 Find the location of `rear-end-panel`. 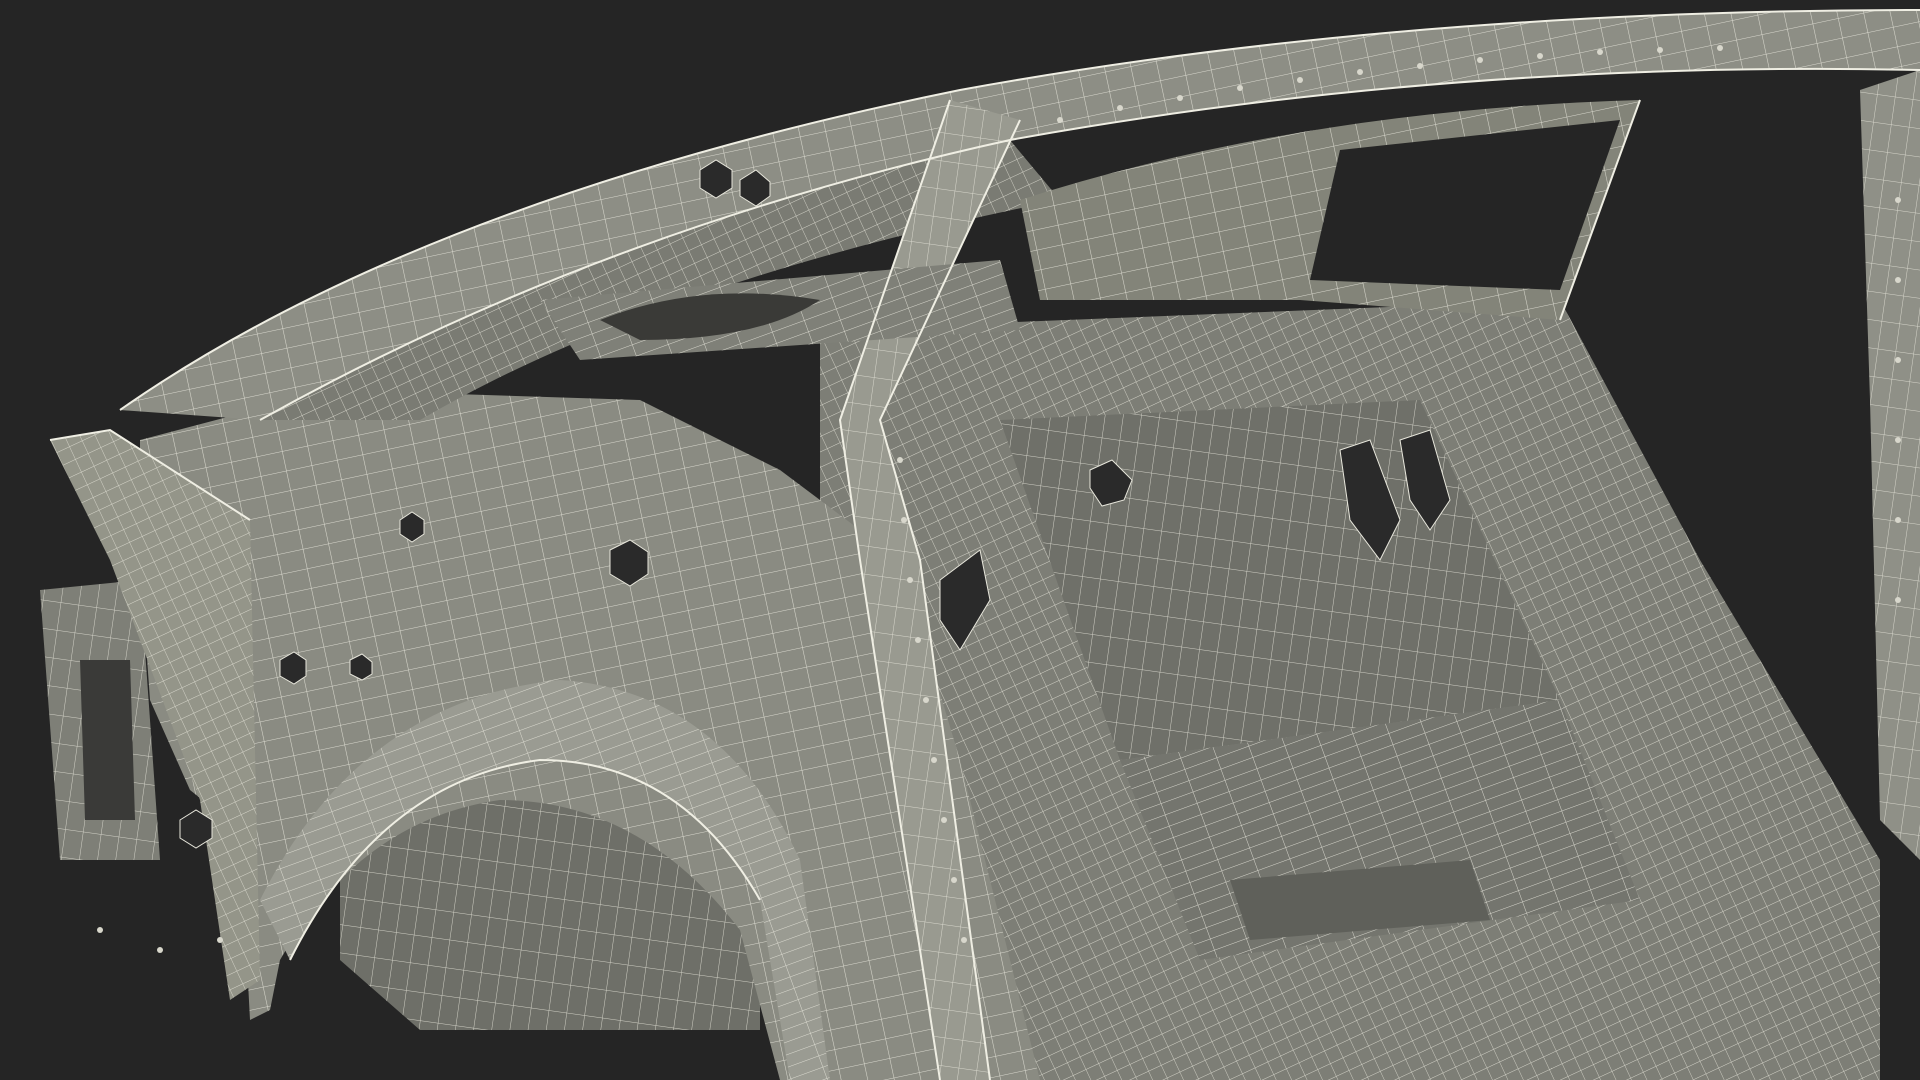

rear-end-panel is located at coordinates (150, 715).